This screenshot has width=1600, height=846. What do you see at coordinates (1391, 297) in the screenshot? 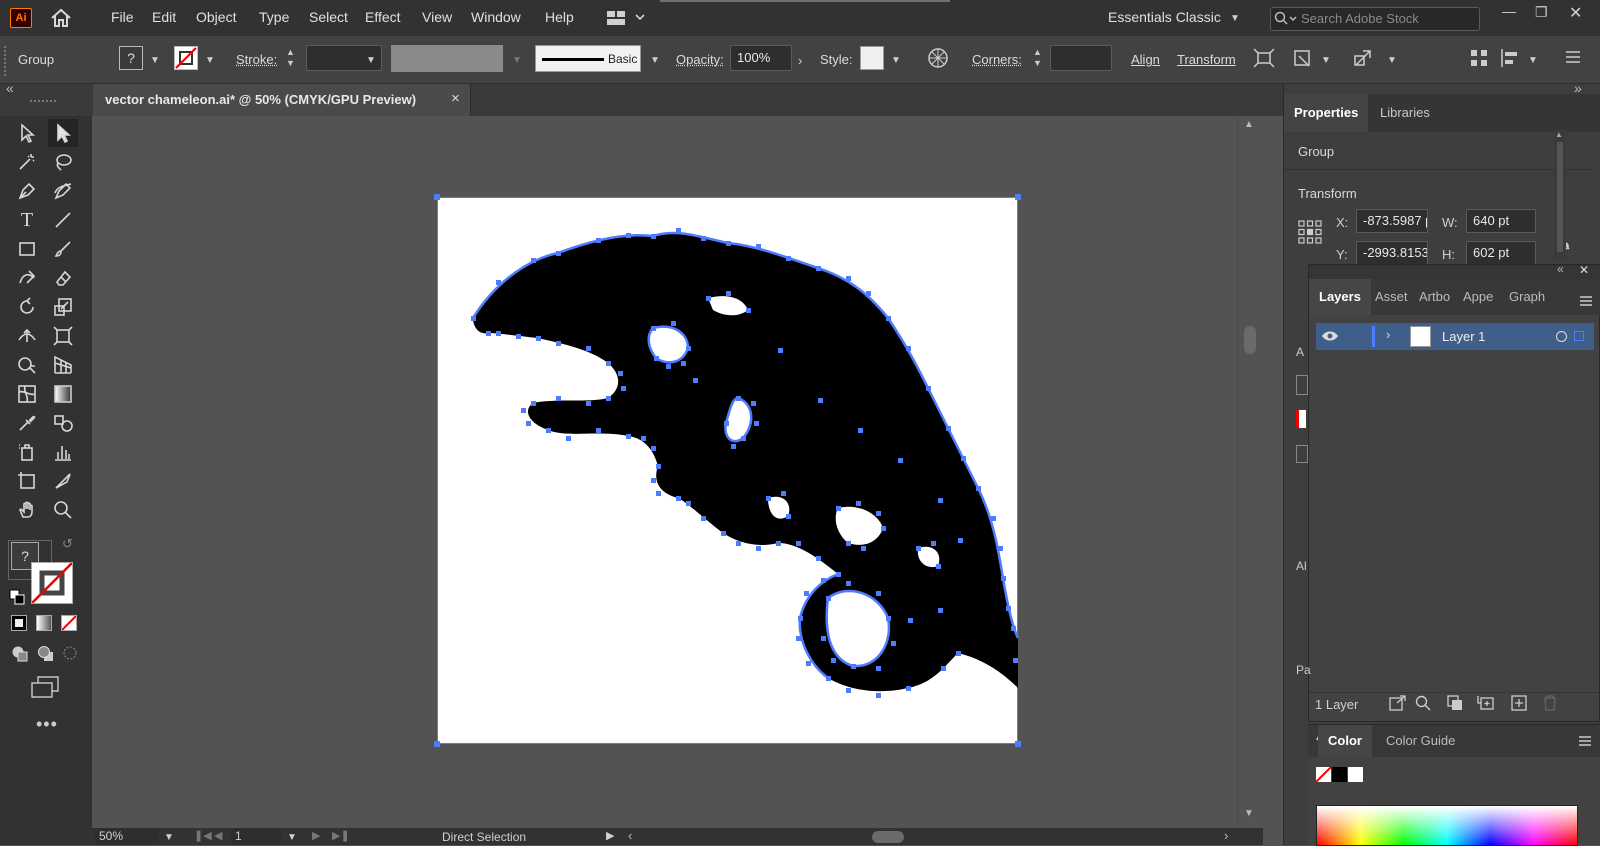
I see `tab-asset-export: Asset` at bounding box center [1391, 297].